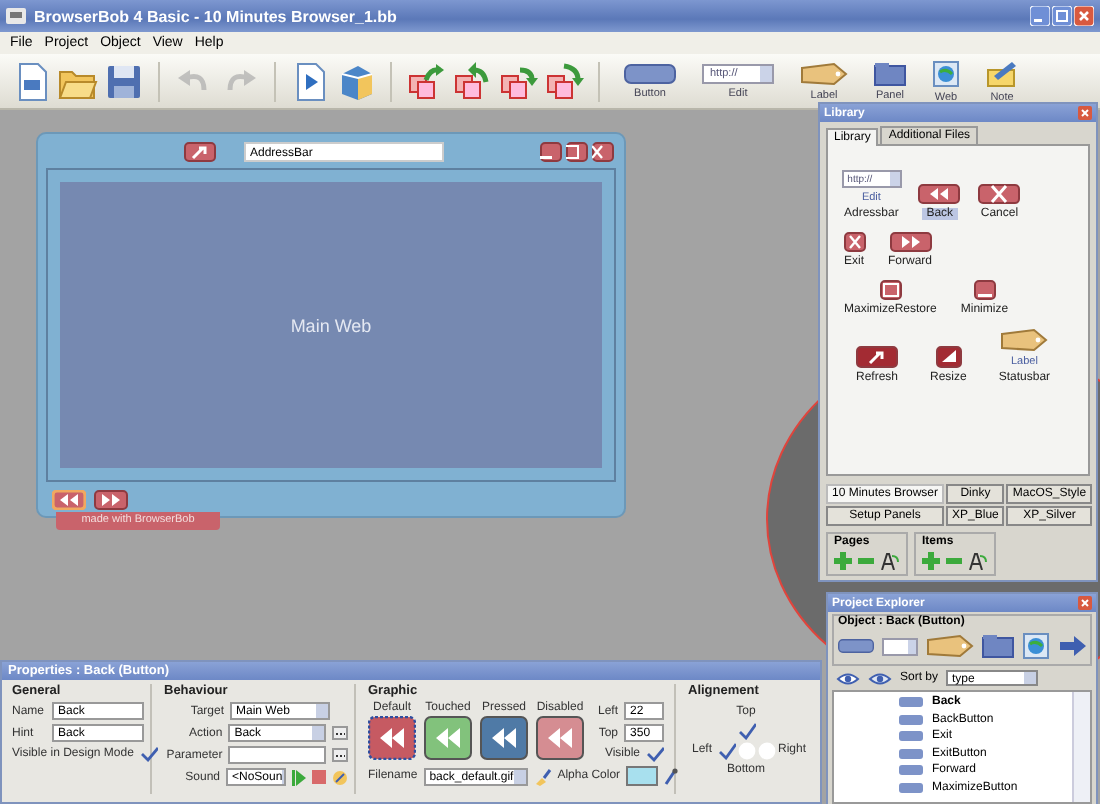  Describe the element at coordinates (984, 290) in the screenshot. I see `minimize-button-icon` at that location.